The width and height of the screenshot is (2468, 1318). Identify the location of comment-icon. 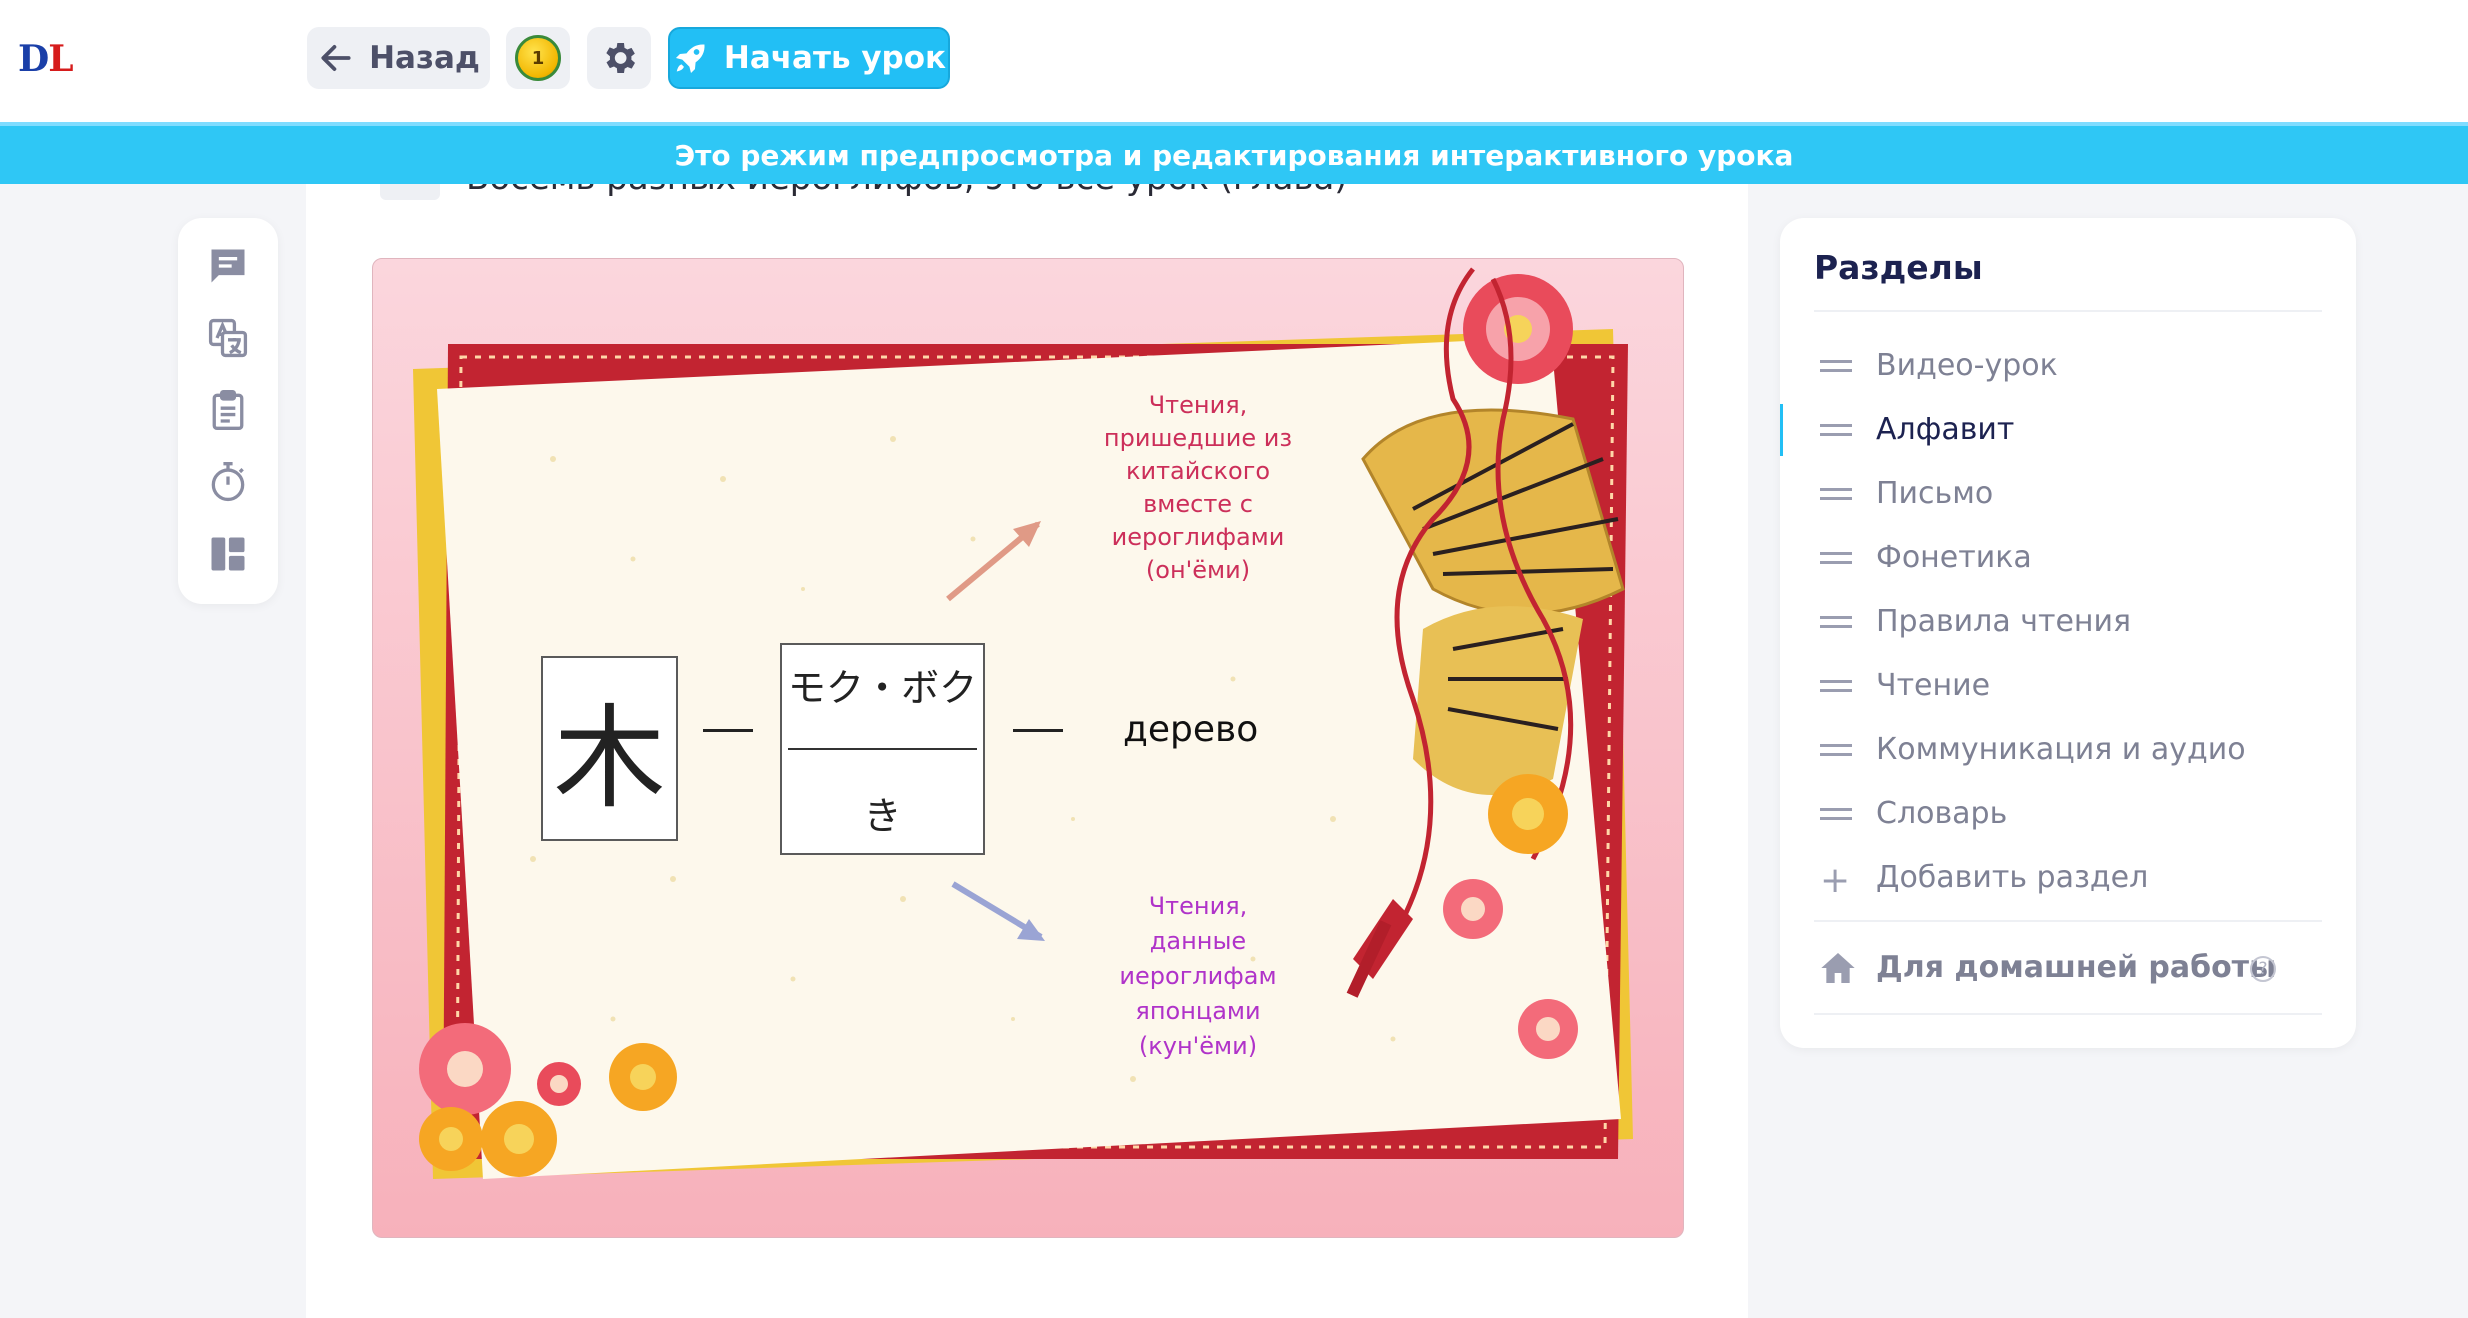
(228, 266).